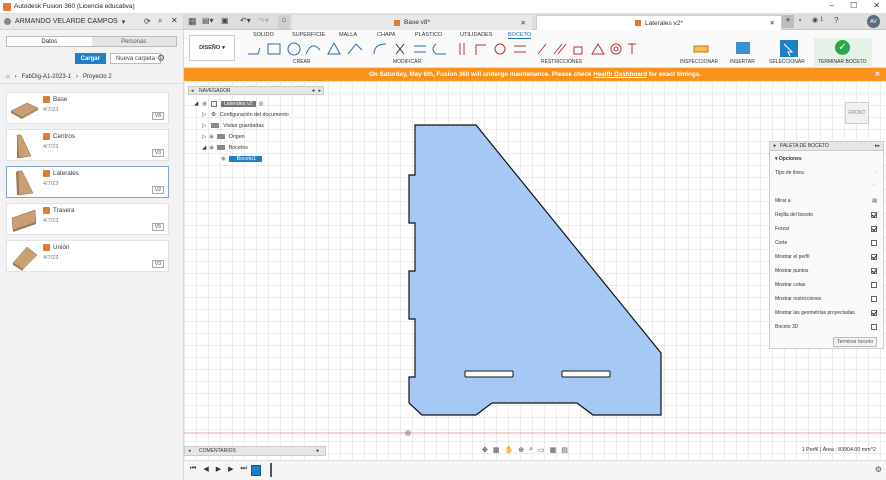 The width and height of the screenshot is (886, 480). Describe the element at coordinates (412, 22) in the screenshot. I see `doc-tab-base: Base v8* ✕` at that location.